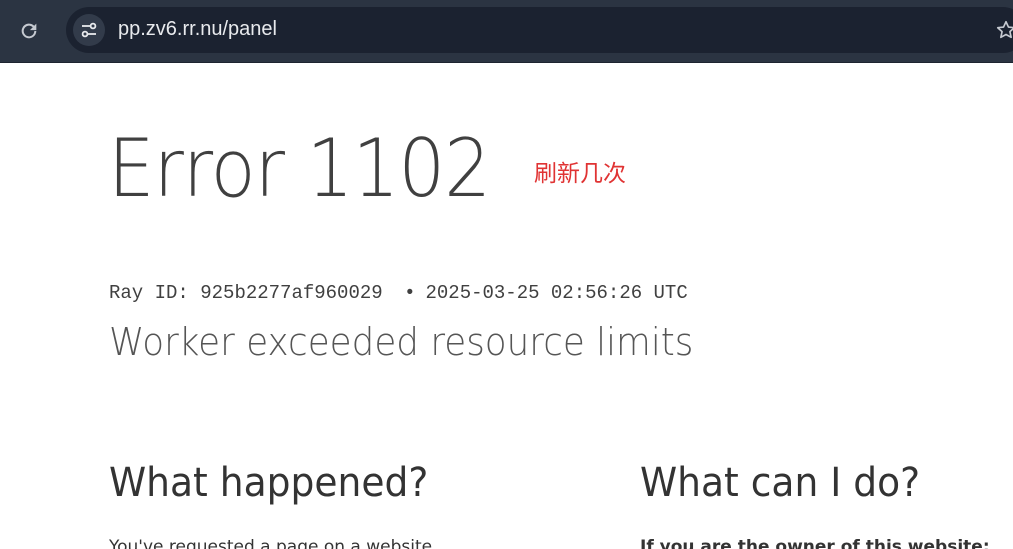  Describe the element at coordinates (780, 483) in the screenshot. I see `what-can-i-do-heading: What can I do?` at that location.